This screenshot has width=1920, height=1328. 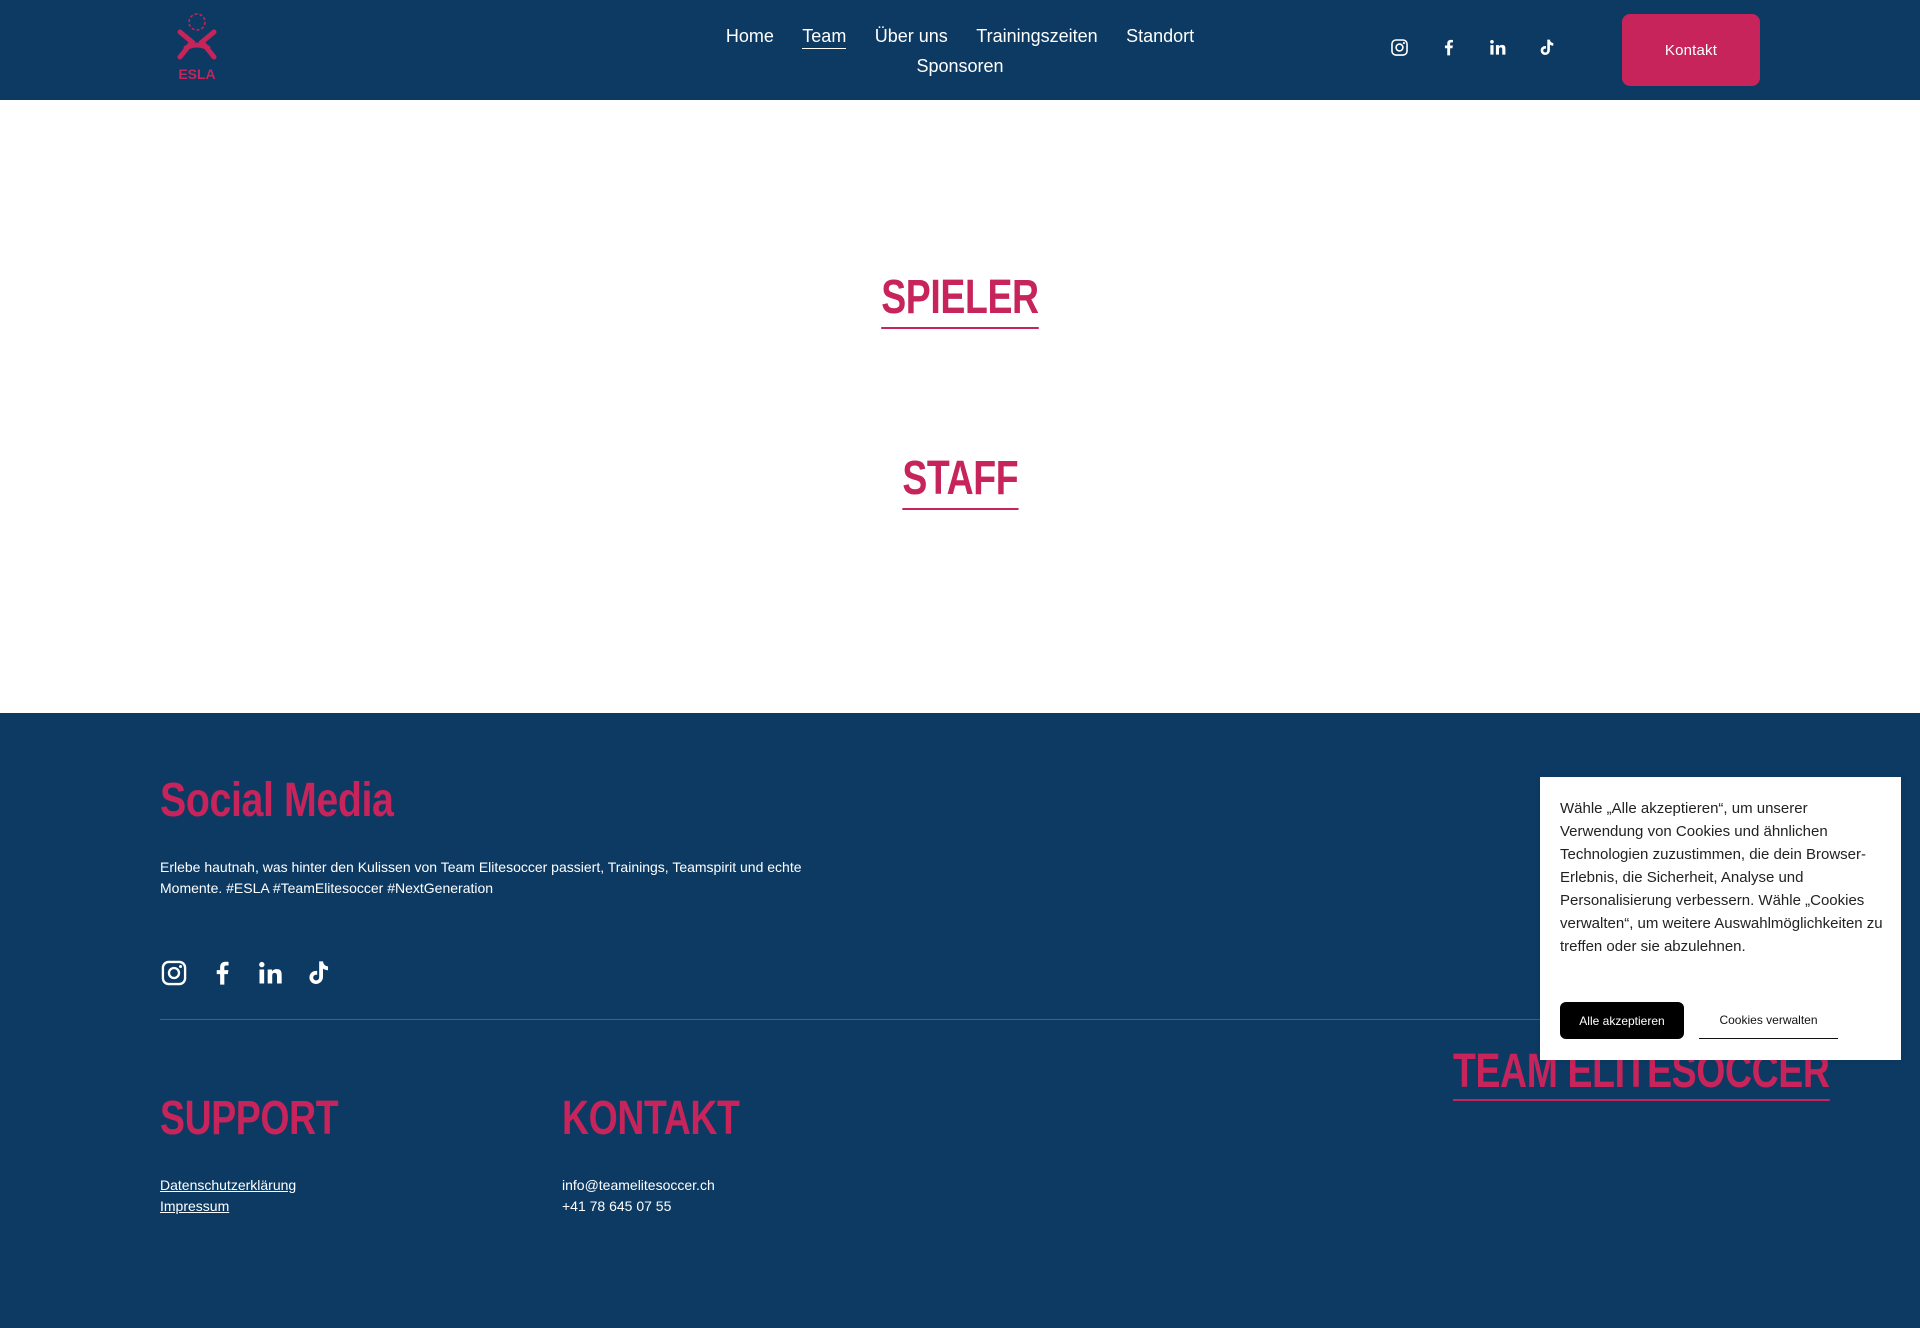 I want to click on section-title-staff: STAFF, so click(x=960, y=481).